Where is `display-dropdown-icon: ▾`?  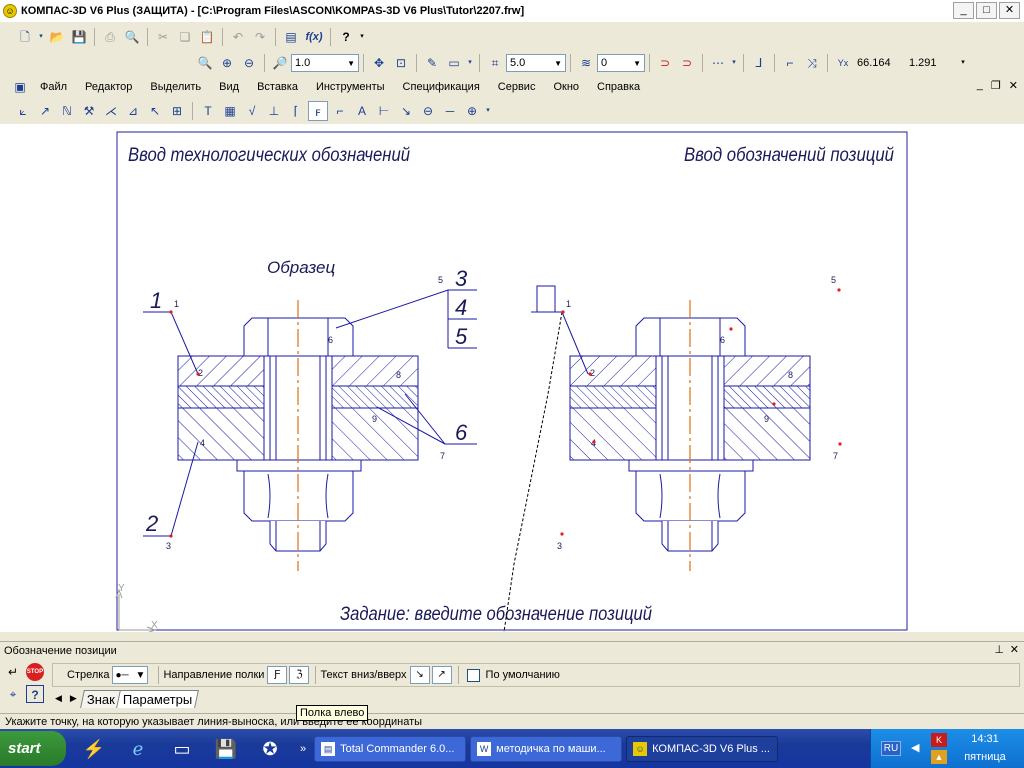 display-dropdown-icon: ▾ is located at coordinates (470, 63).